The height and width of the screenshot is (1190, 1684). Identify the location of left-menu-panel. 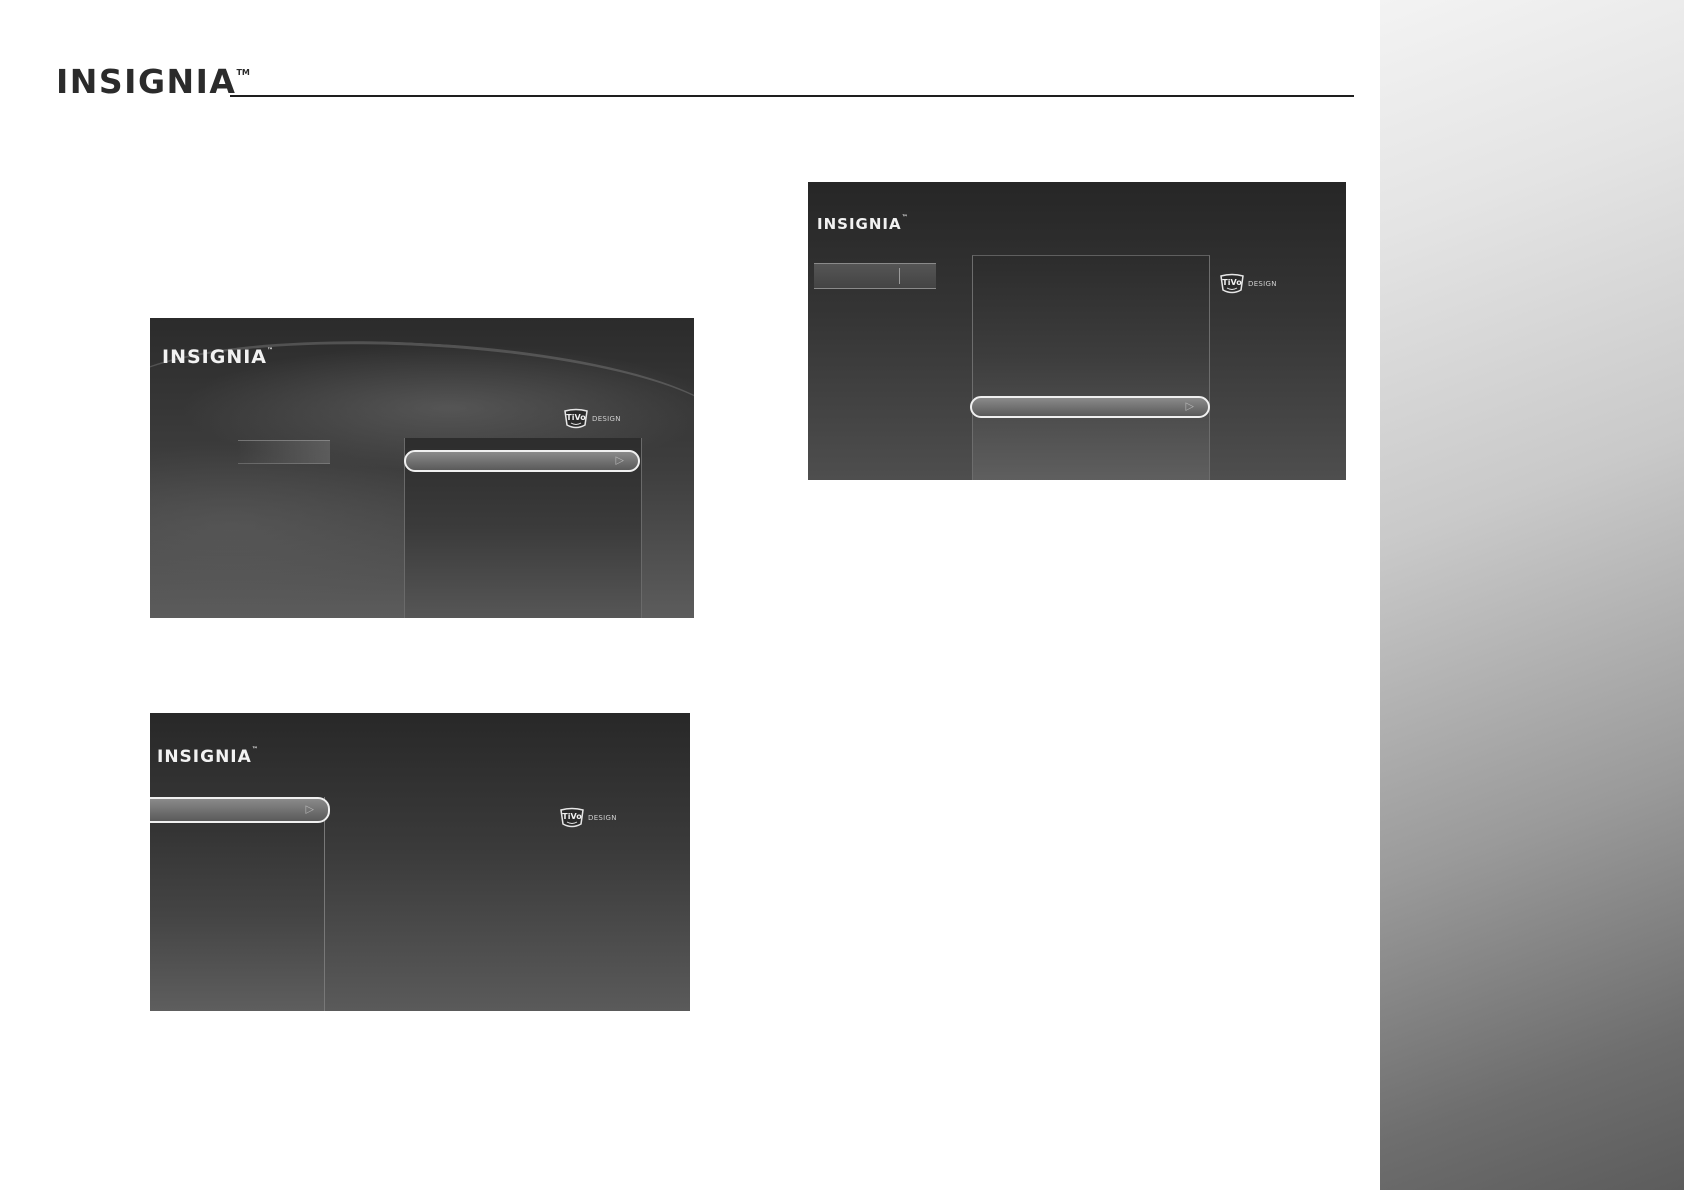
(237, 904).